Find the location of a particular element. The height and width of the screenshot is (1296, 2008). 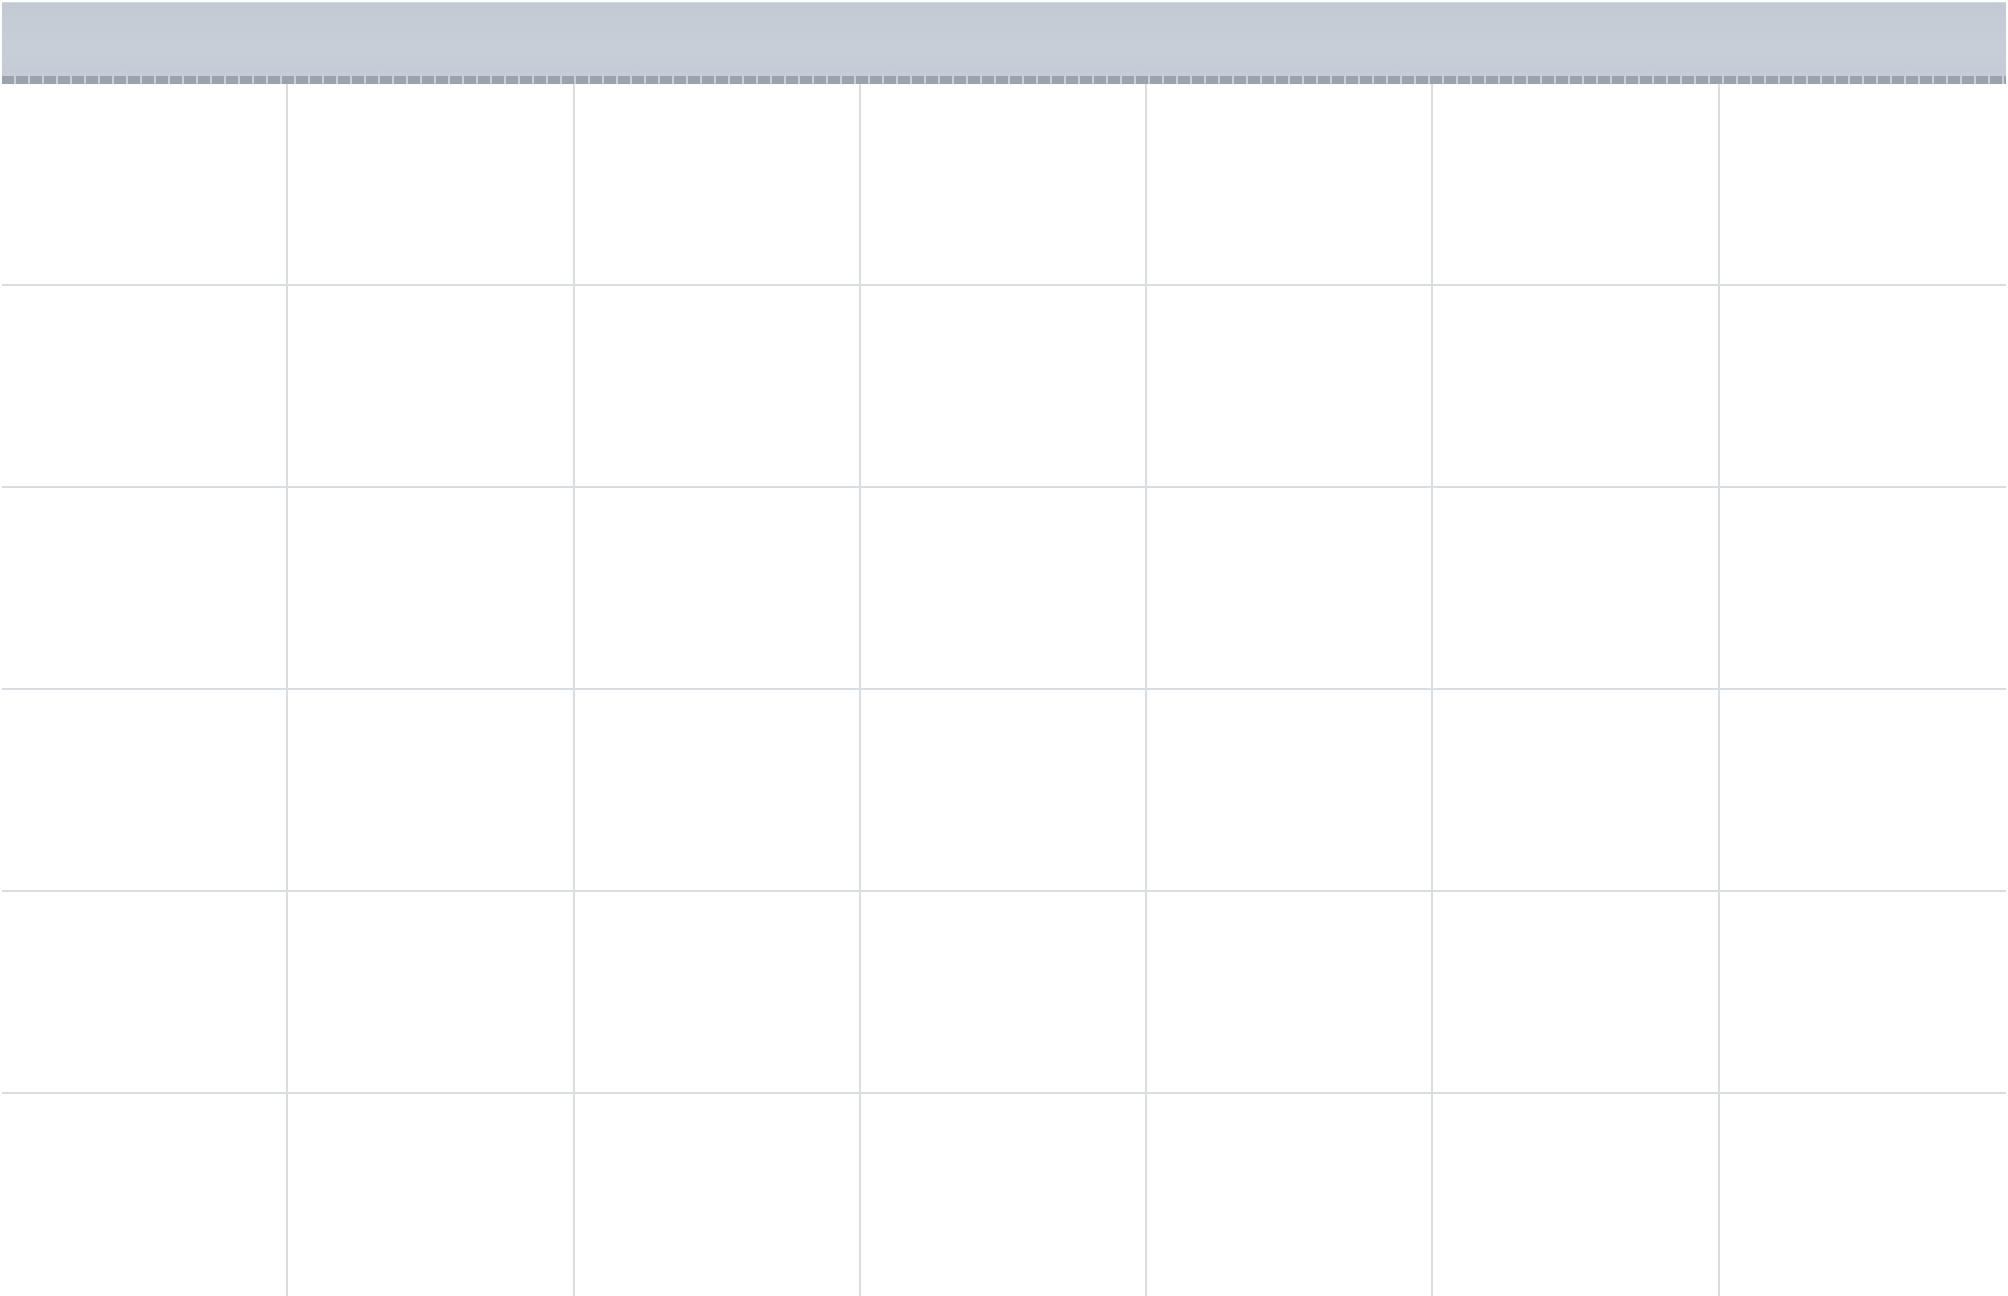

calendar-header-title is located at coordinates (1004, 39).